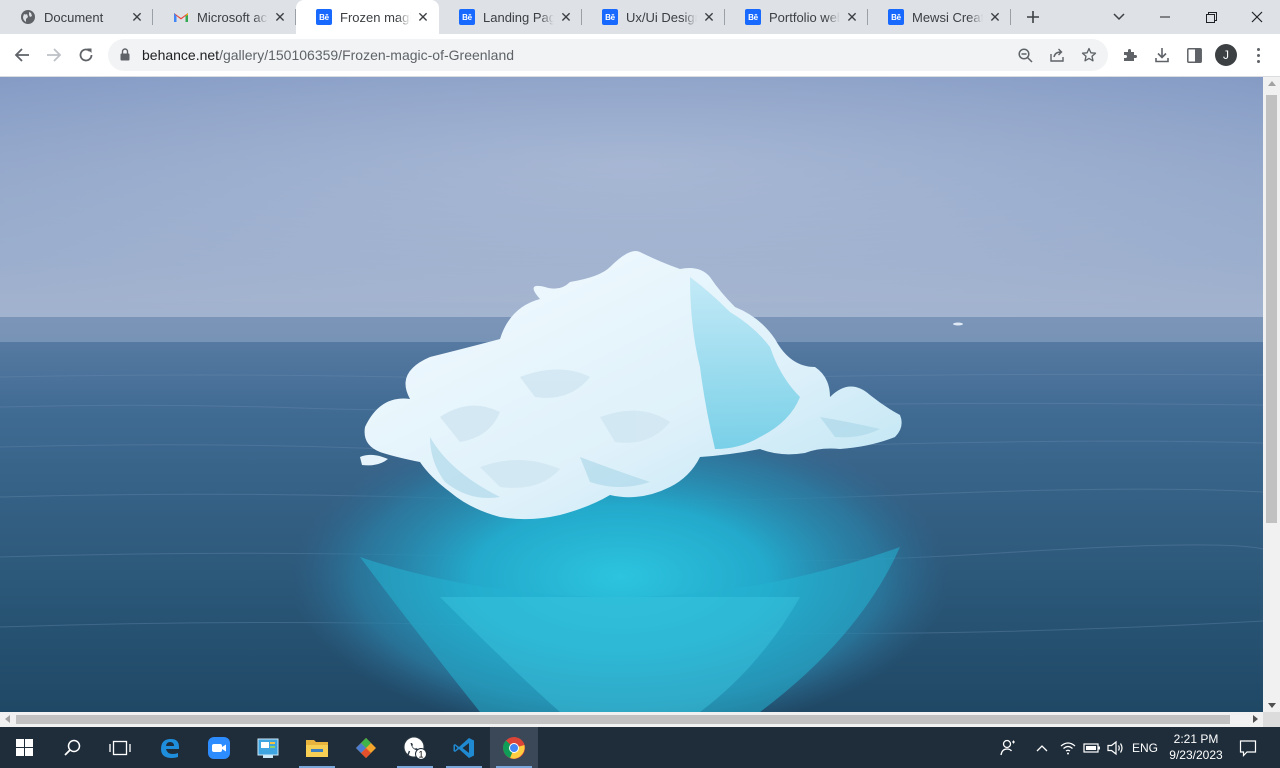 The height and width of the screenshot is (768, 1280). What do you see at coordinates (420, 754) in the screenshot?
I see `whatsapp-badge: 1` at bounding box center [420, 754].